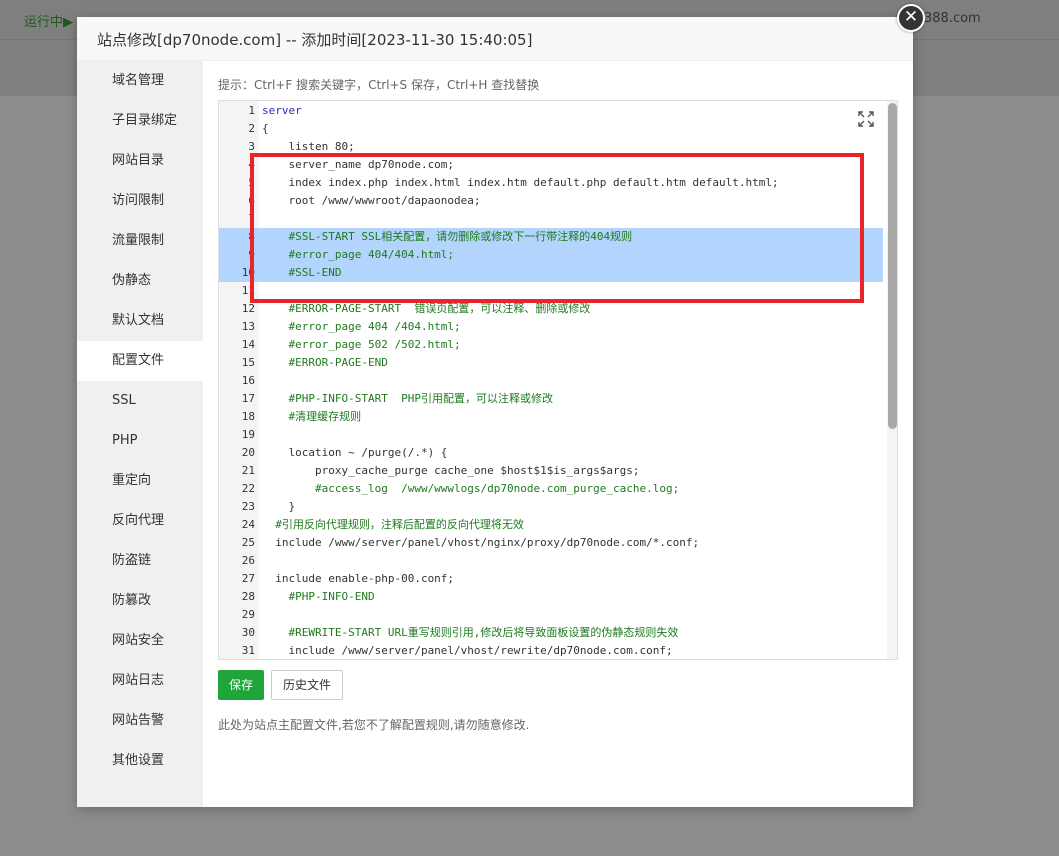 Image resolution: width=1059 pixels, height=856 pixels. What do you see at coordinates (140, 121) in the screenshot?
I see `sidebar-item: 子目录绑定` at bounding box center [140, 121].